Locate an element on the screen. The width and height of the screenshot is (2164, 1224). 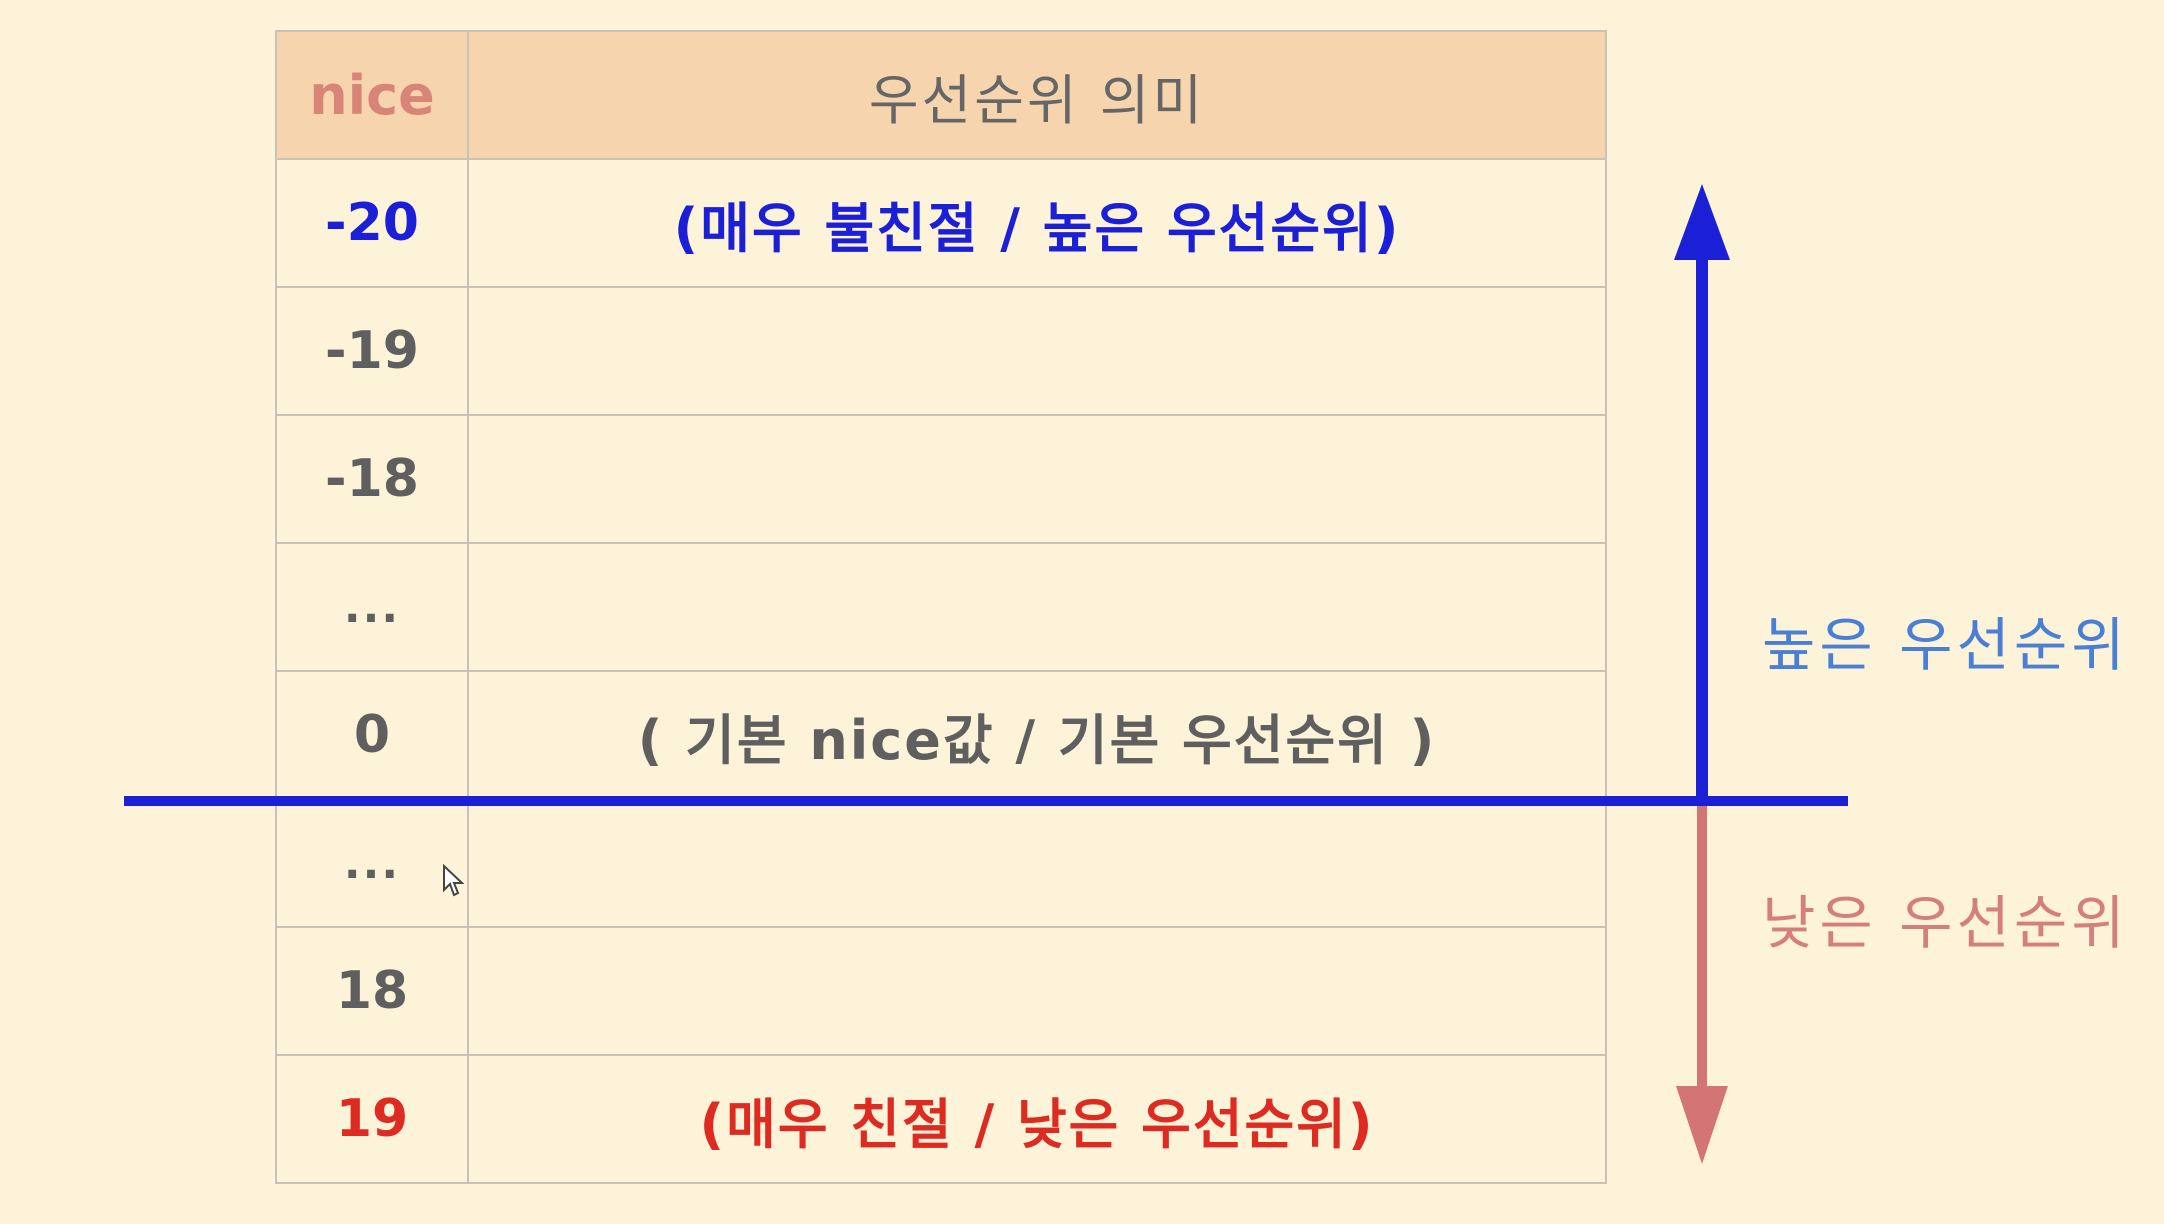
nice-value: -19 is located at coordinates (372, 351).